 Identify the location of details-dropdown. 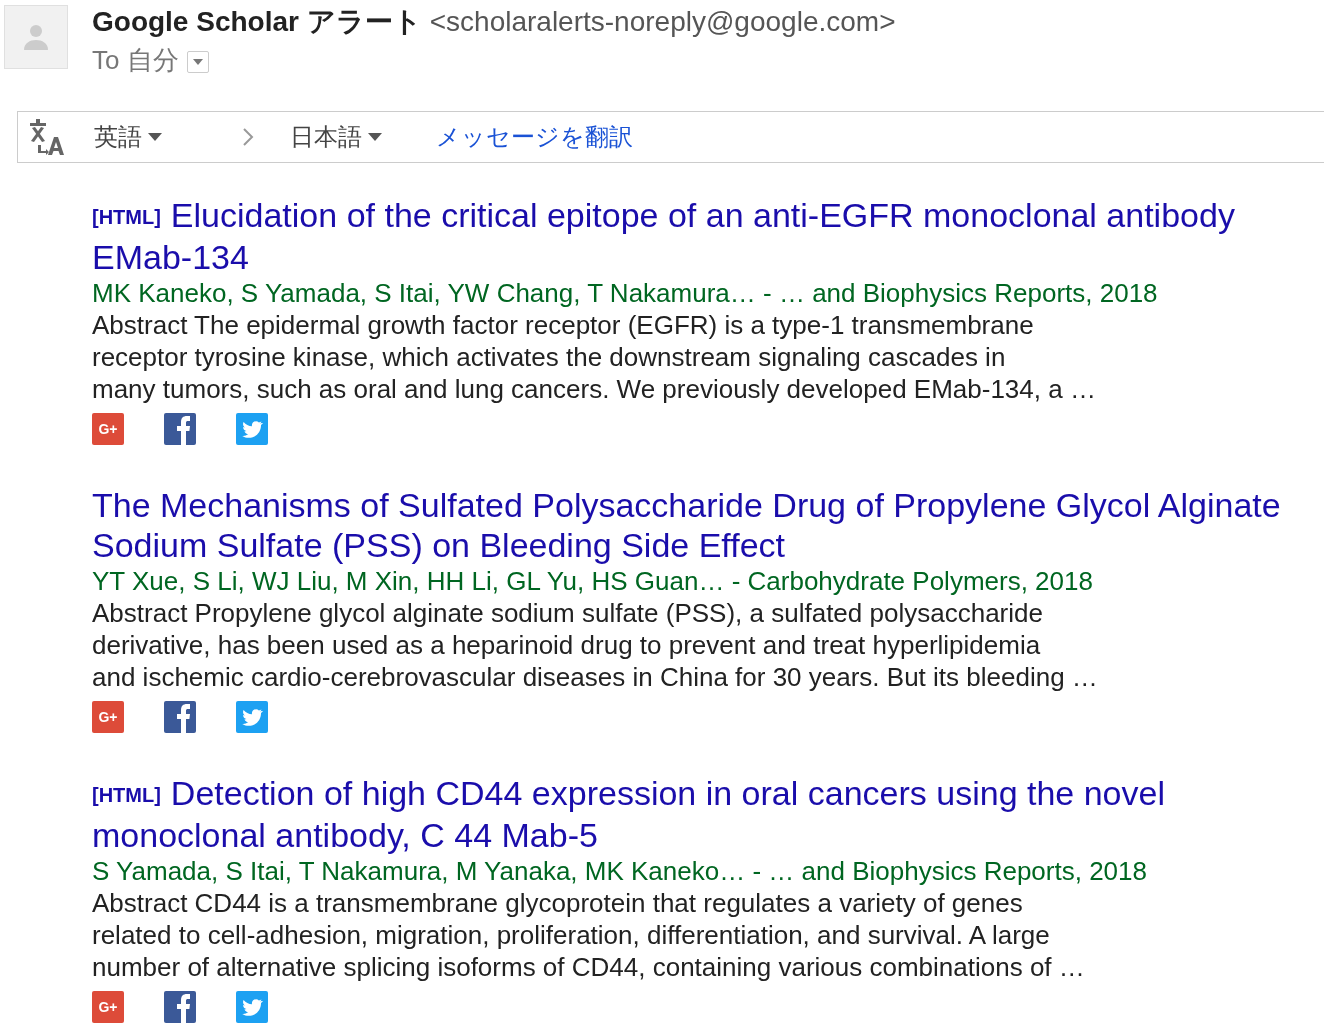
(197, 62).